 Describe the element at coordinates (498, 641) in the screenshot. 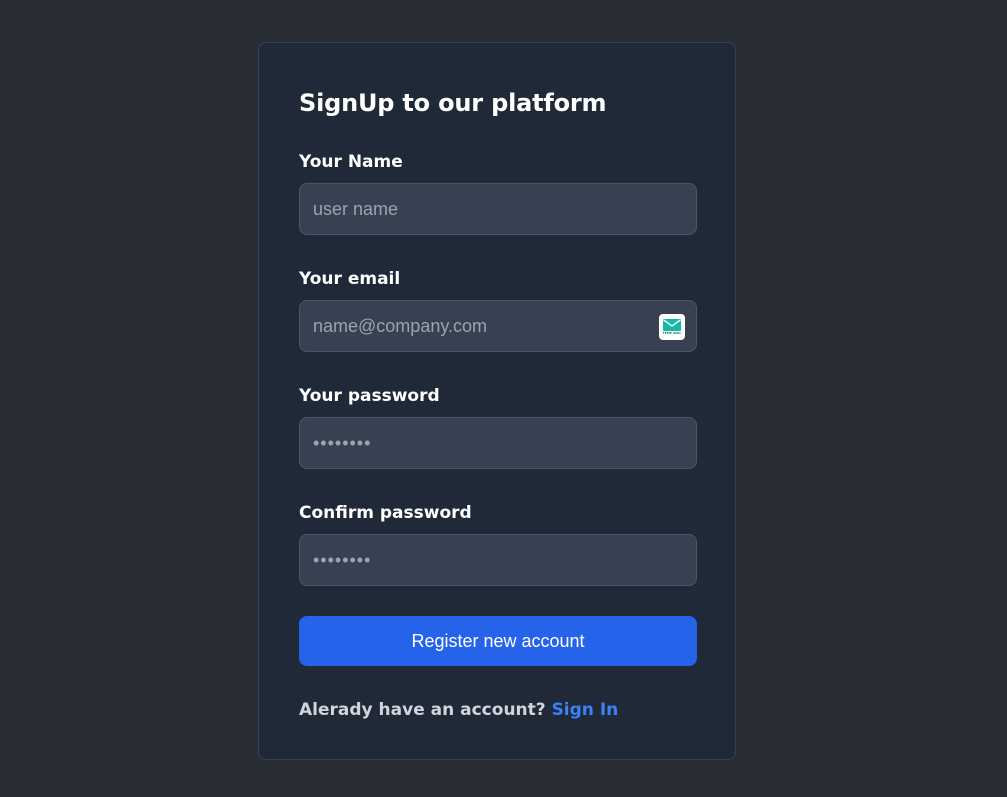

I see `register-button: Register new account` at that location.